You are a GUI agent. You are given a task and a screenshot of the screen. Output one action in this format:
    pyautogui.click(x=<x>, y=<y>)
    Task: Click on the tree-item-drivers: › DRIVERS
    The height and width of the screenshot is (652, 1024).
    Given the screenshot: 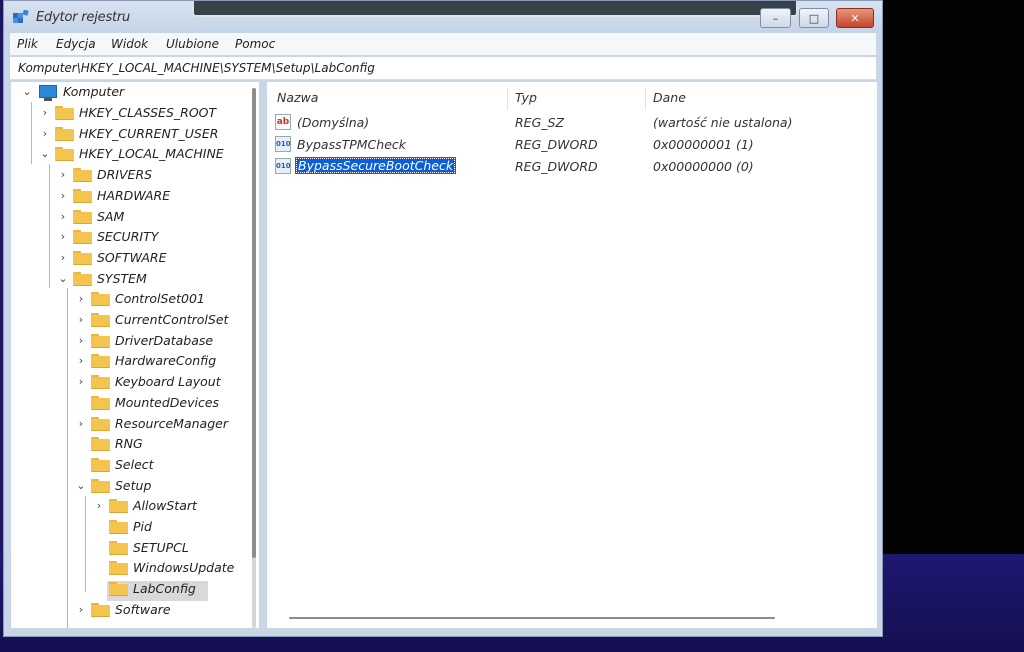 What is the action you would take?
    pyautogui.click(x=131, y=175)
    